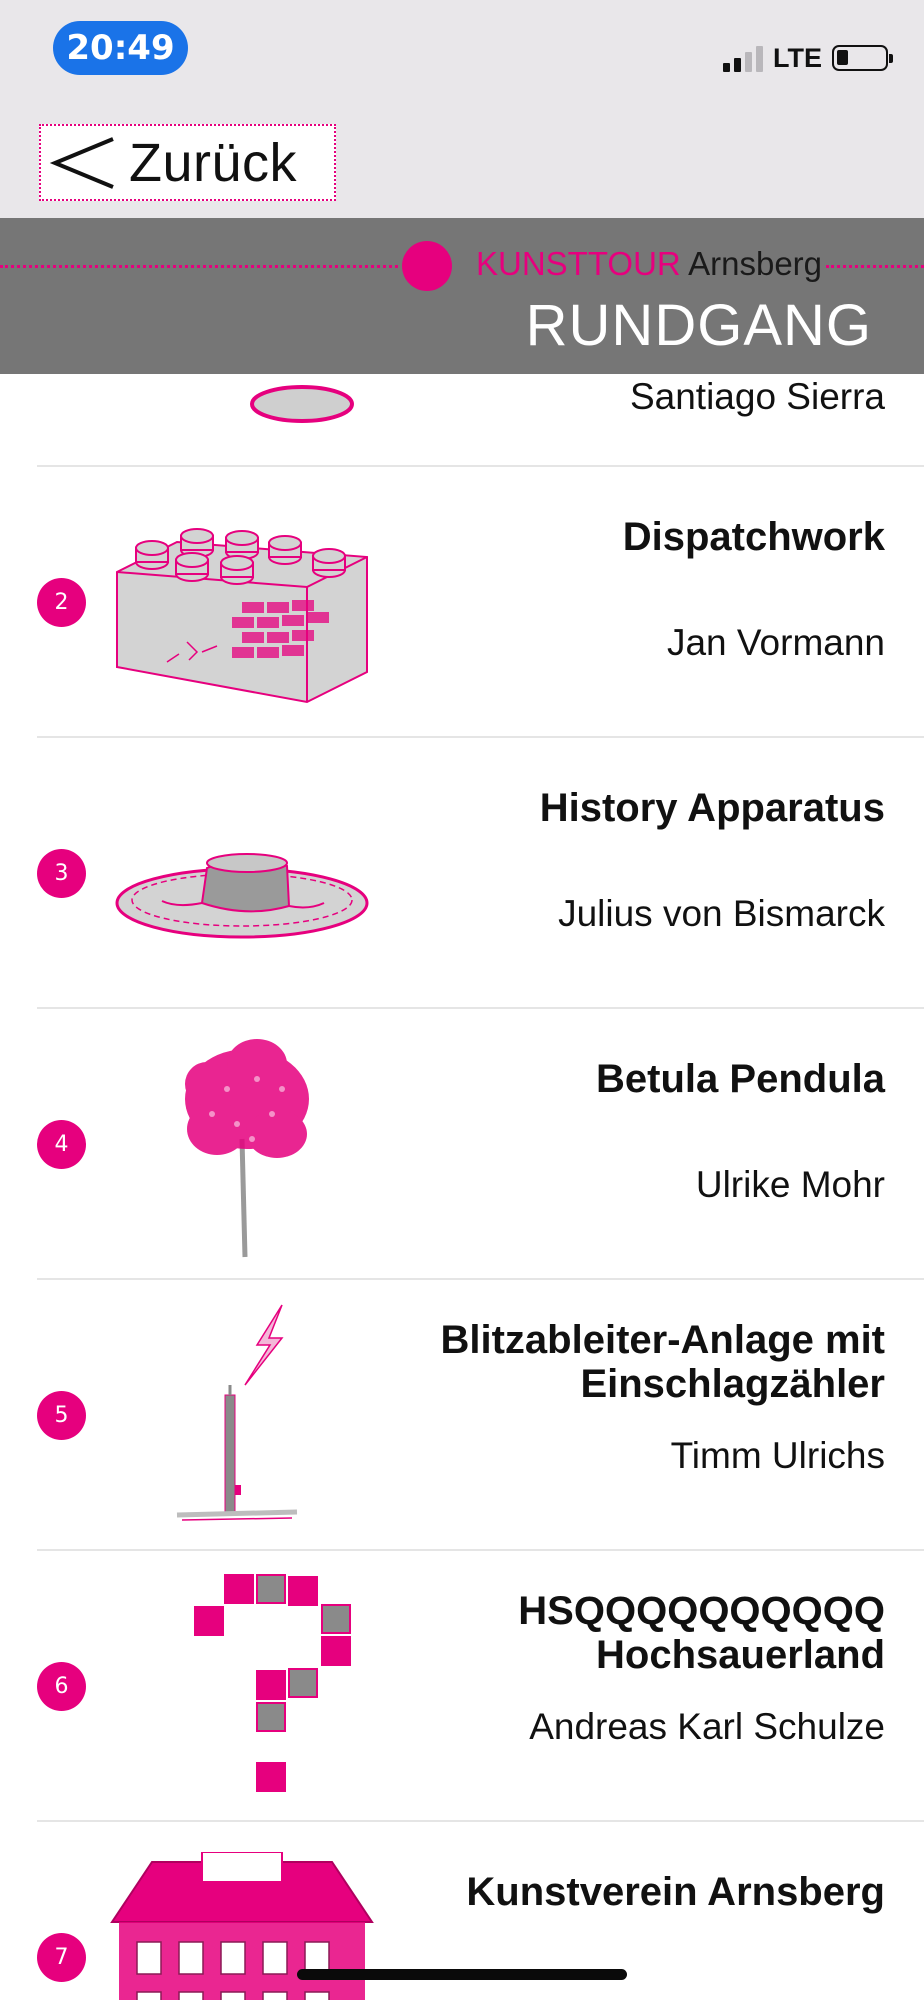 Image resolution: width=924 pixels, height=2000 pixels. Describe the element at coordinates (247, 1148) in the screenshot. I see `birch-tree-icon` at that location.